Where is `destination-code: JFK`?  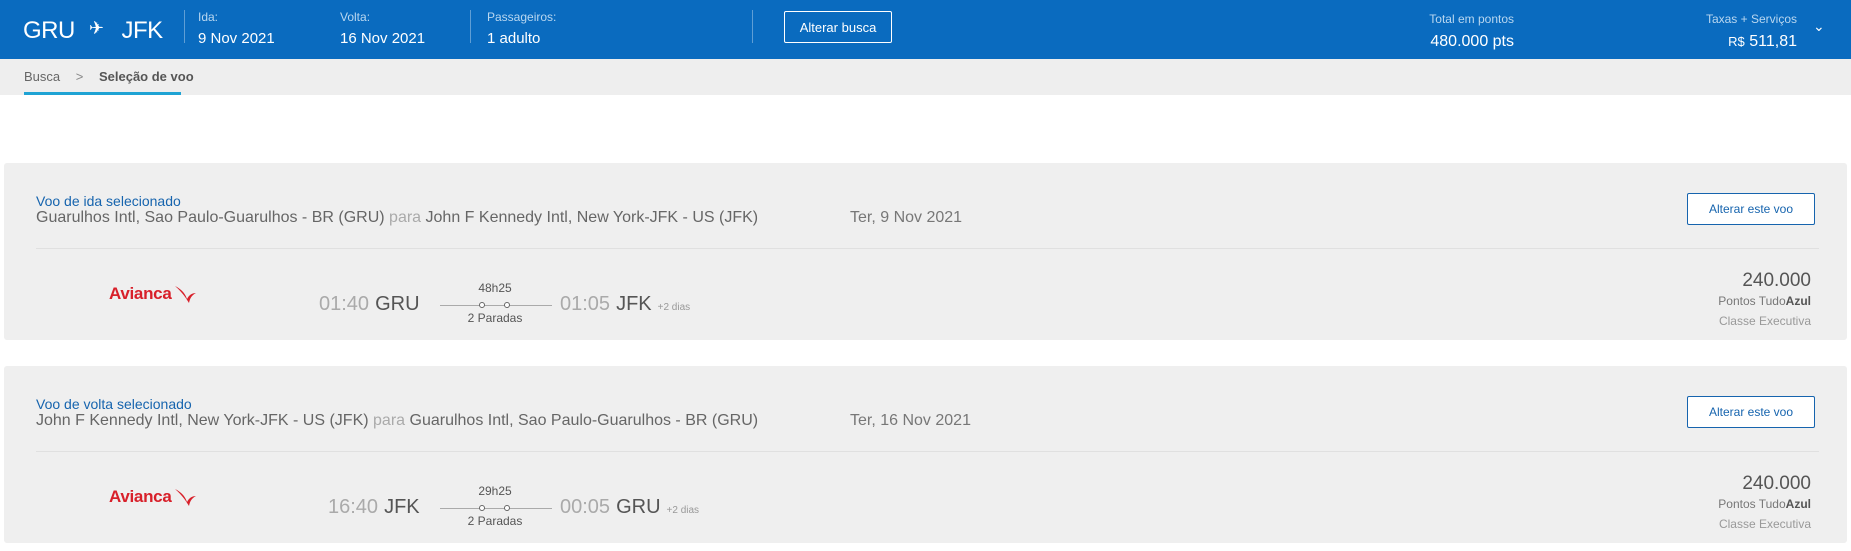 destination-code: JFK is located at coordinates (142, 30).